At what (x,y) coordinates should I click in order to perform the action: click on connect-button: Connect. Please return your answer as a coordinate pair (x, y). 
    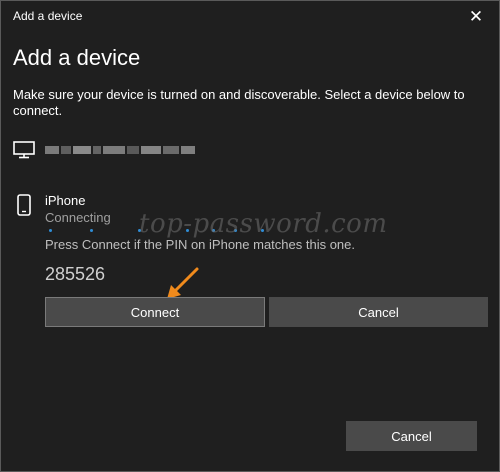
    Looking at the image, I should click on (155, 312).